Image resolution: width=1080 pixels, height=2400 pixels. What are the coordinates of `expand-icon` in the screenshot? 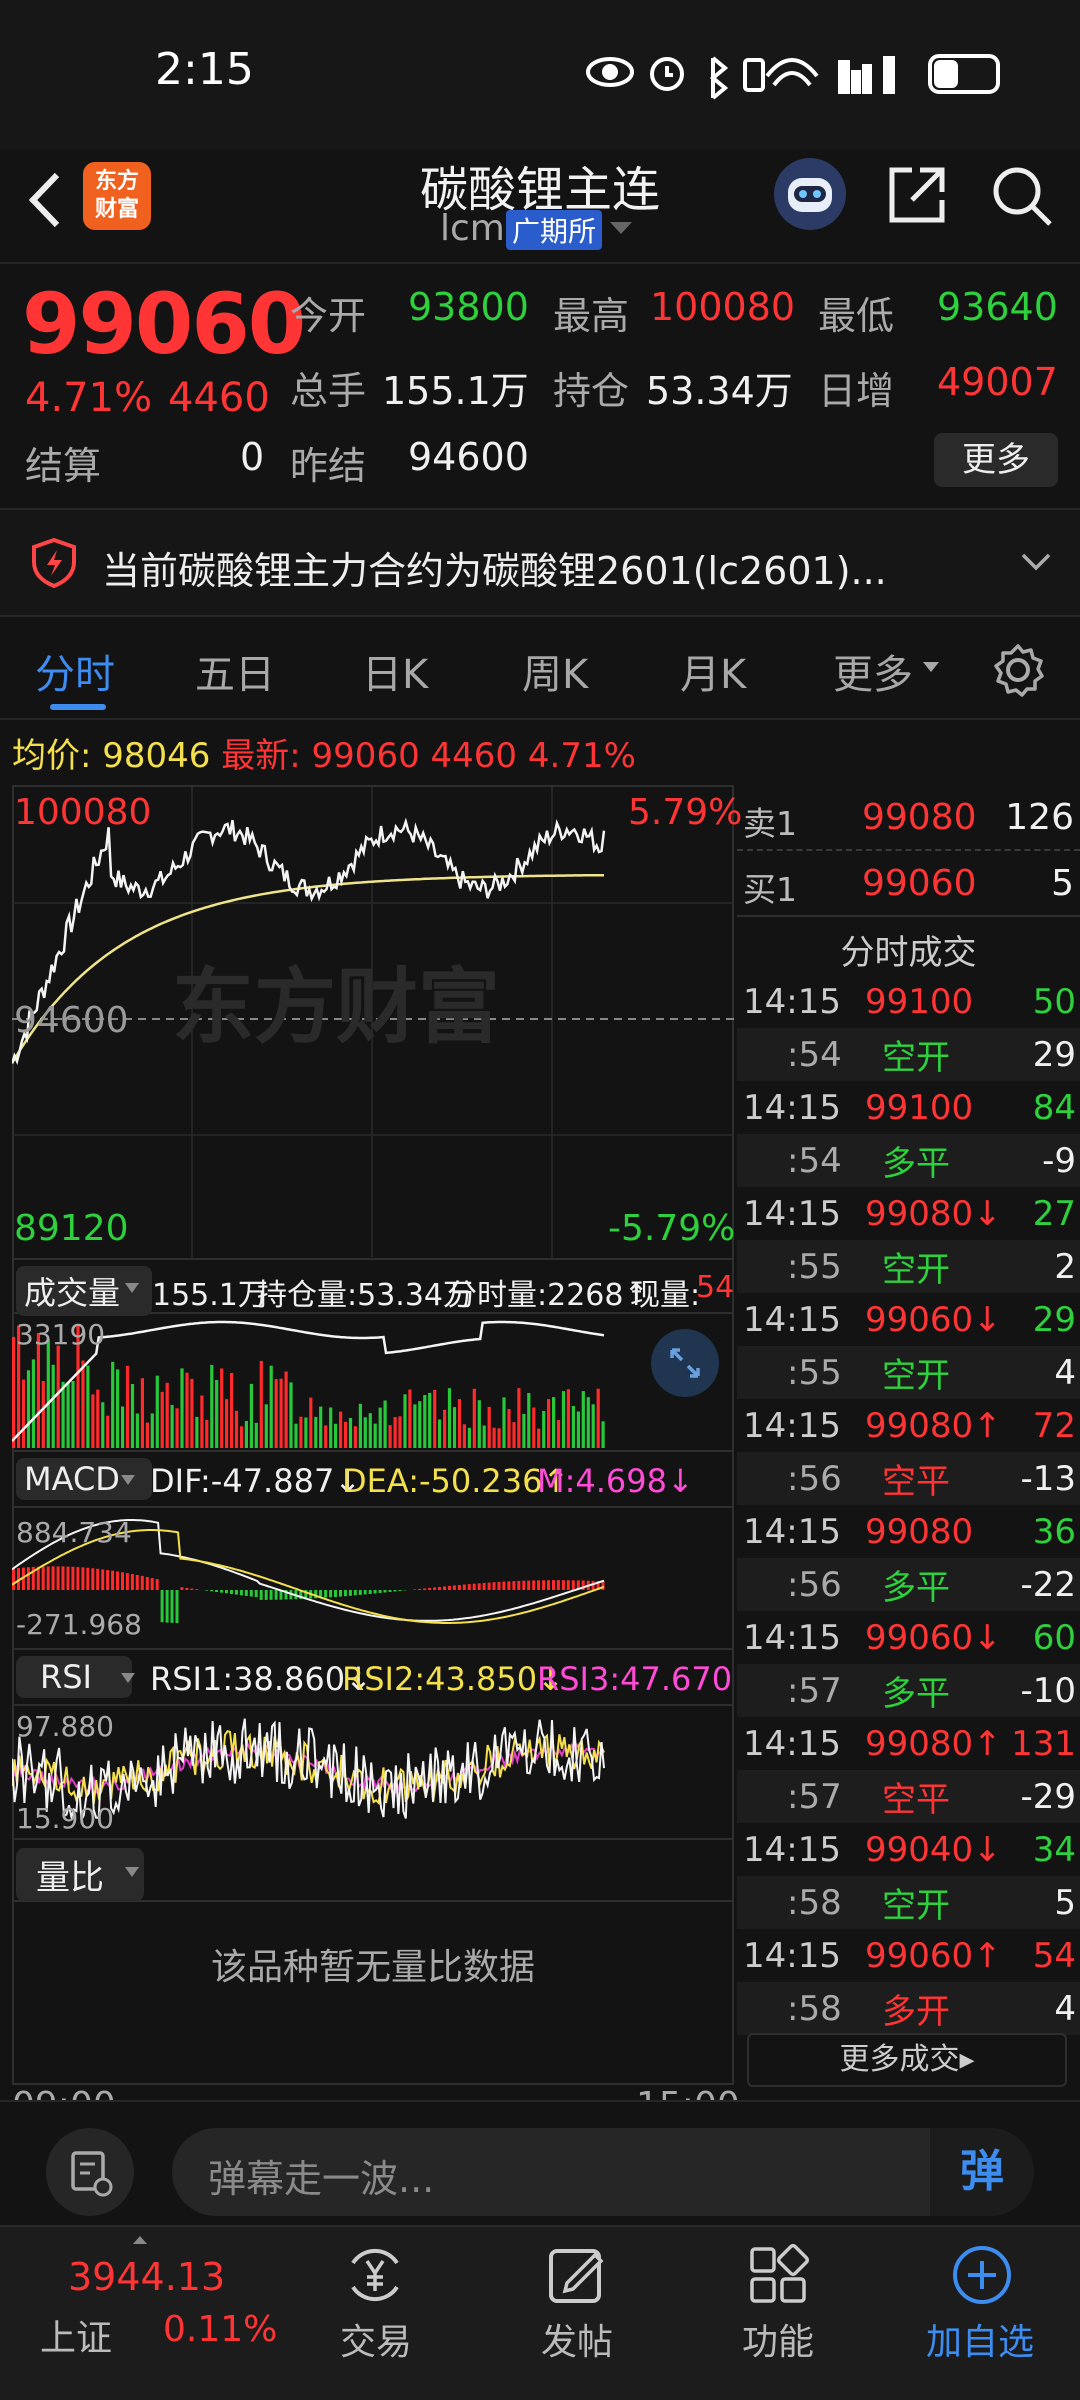 It's located at (685, 1363).